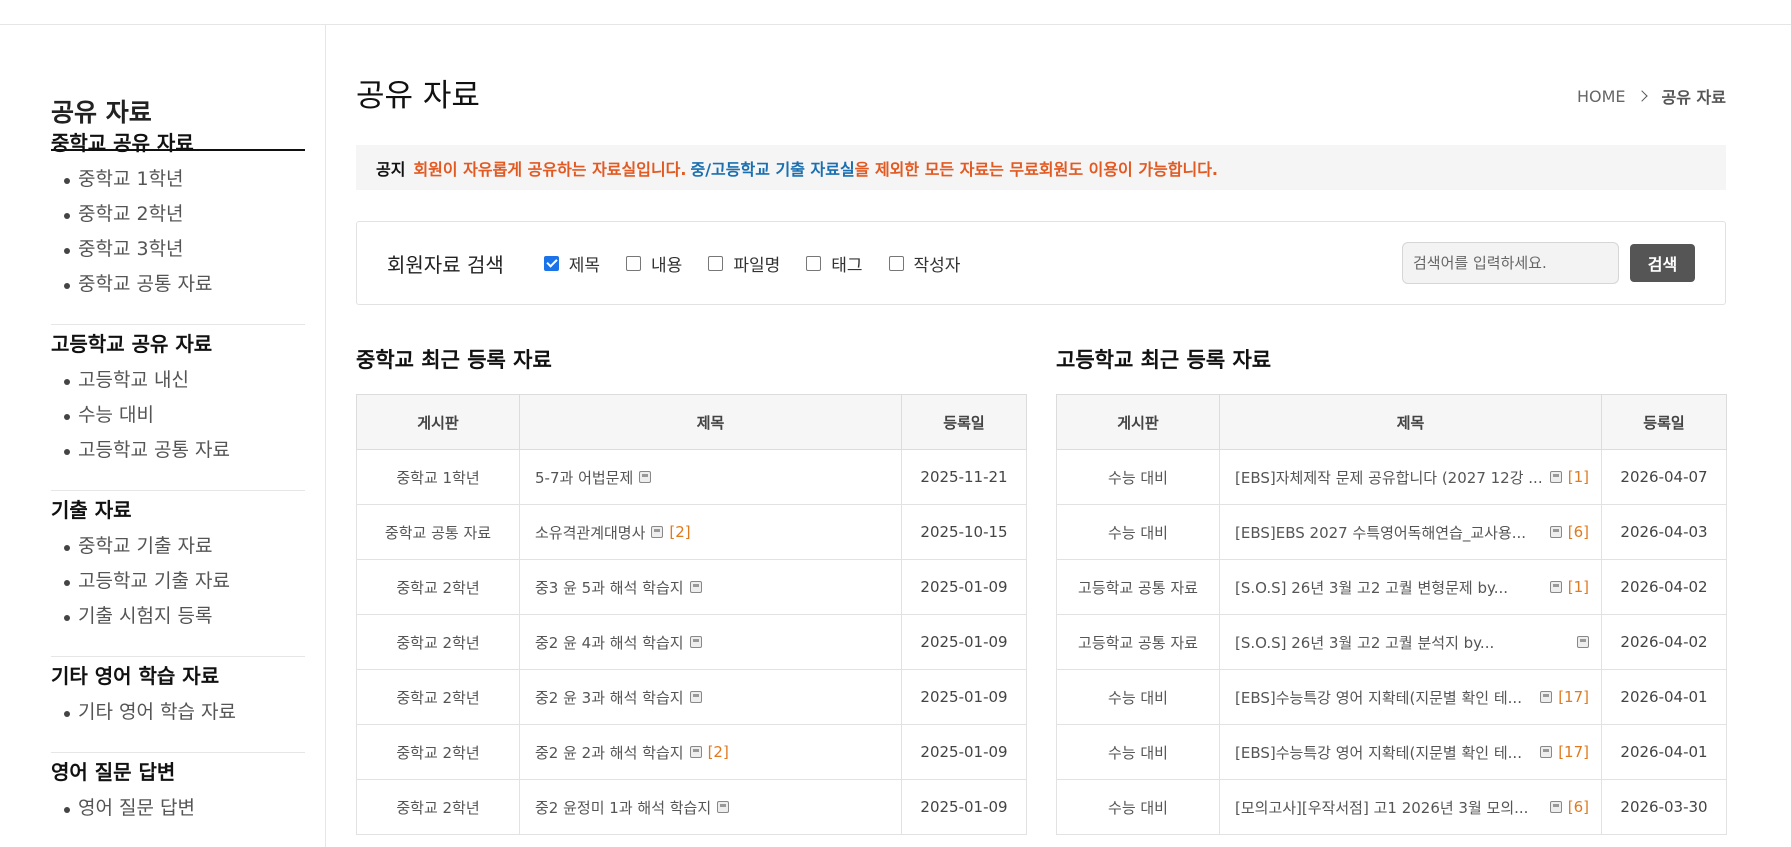 This screenshot has height=847, width=1791. What do you see at coordinates (1510, 263) in the screenshot?
I see `search-input` at bounding box center [1510, 263].